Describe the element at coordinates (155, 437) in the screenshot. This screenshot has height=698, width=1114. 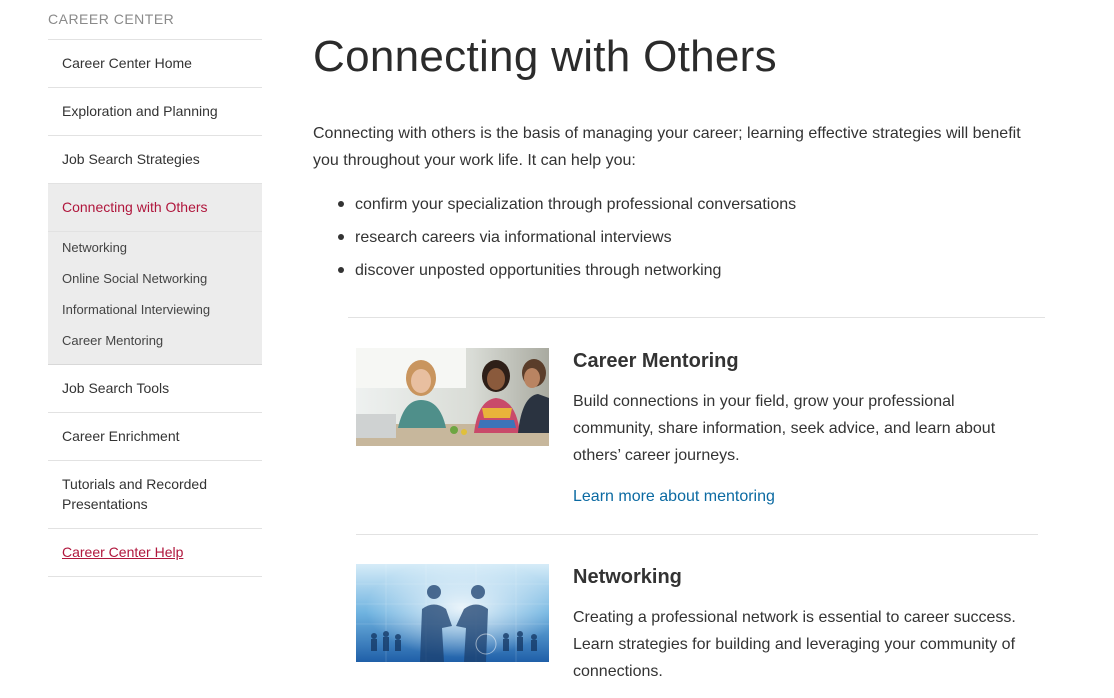
I see `sidebar-item-career-enrichment: Career Enrichment` at that location.